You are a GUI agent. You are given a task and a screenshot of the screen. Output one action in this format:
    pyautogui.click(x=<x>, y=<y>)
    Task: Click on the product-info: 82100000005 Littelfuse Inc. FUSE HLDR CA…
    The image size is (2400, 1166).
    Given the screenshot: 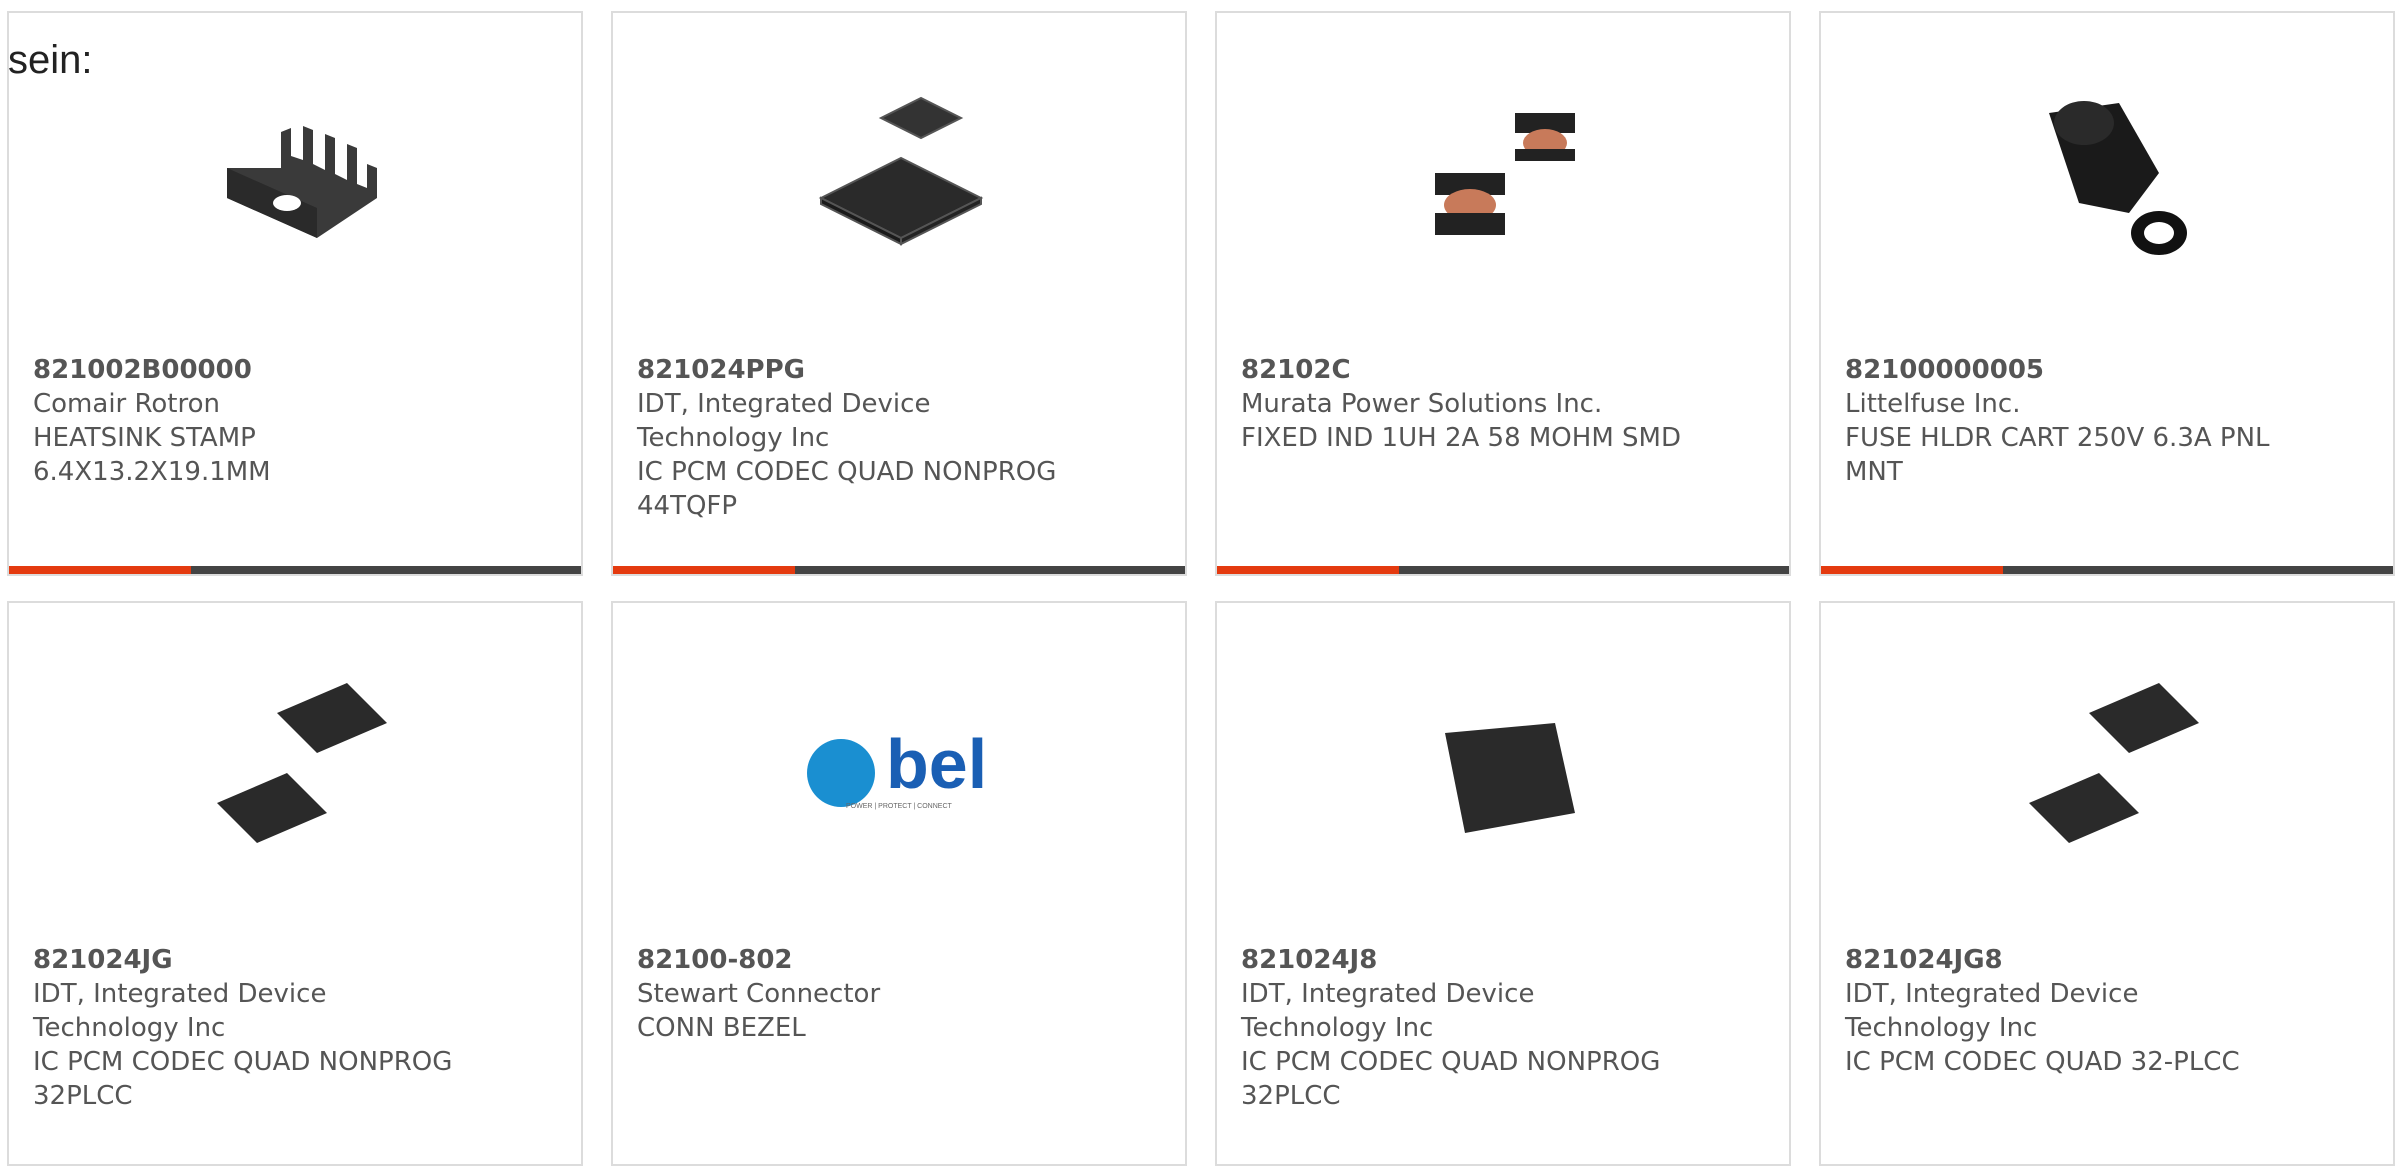 What is the action you would take?
    pyautogui.click(x=2065, y=421)
    